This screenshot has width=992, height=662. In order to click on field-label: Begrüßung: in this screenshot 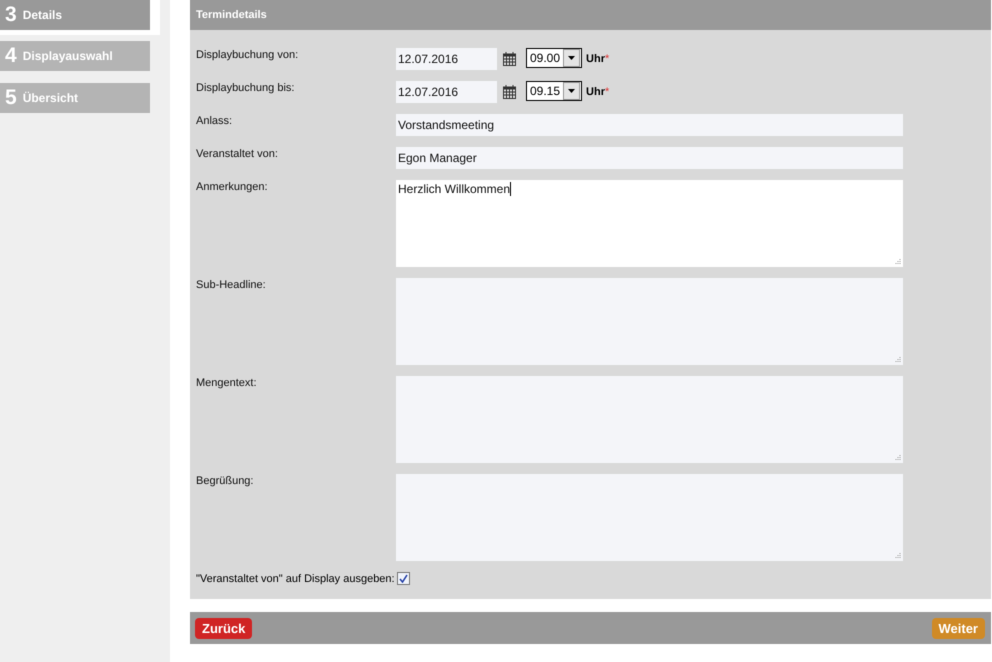, I will do `click(225, 480)`.